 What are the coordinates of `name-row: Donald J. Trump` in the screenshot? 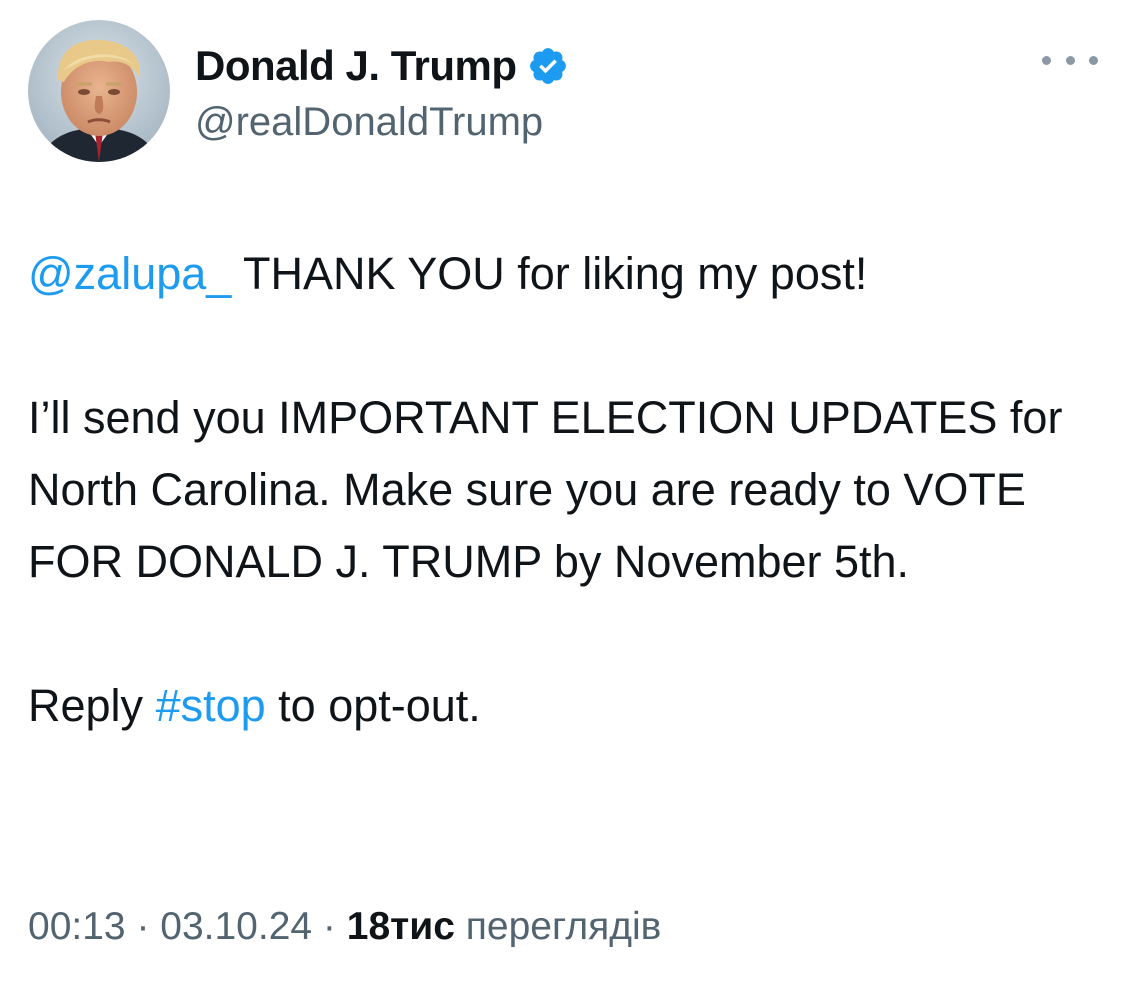 It's located at (382, 66).